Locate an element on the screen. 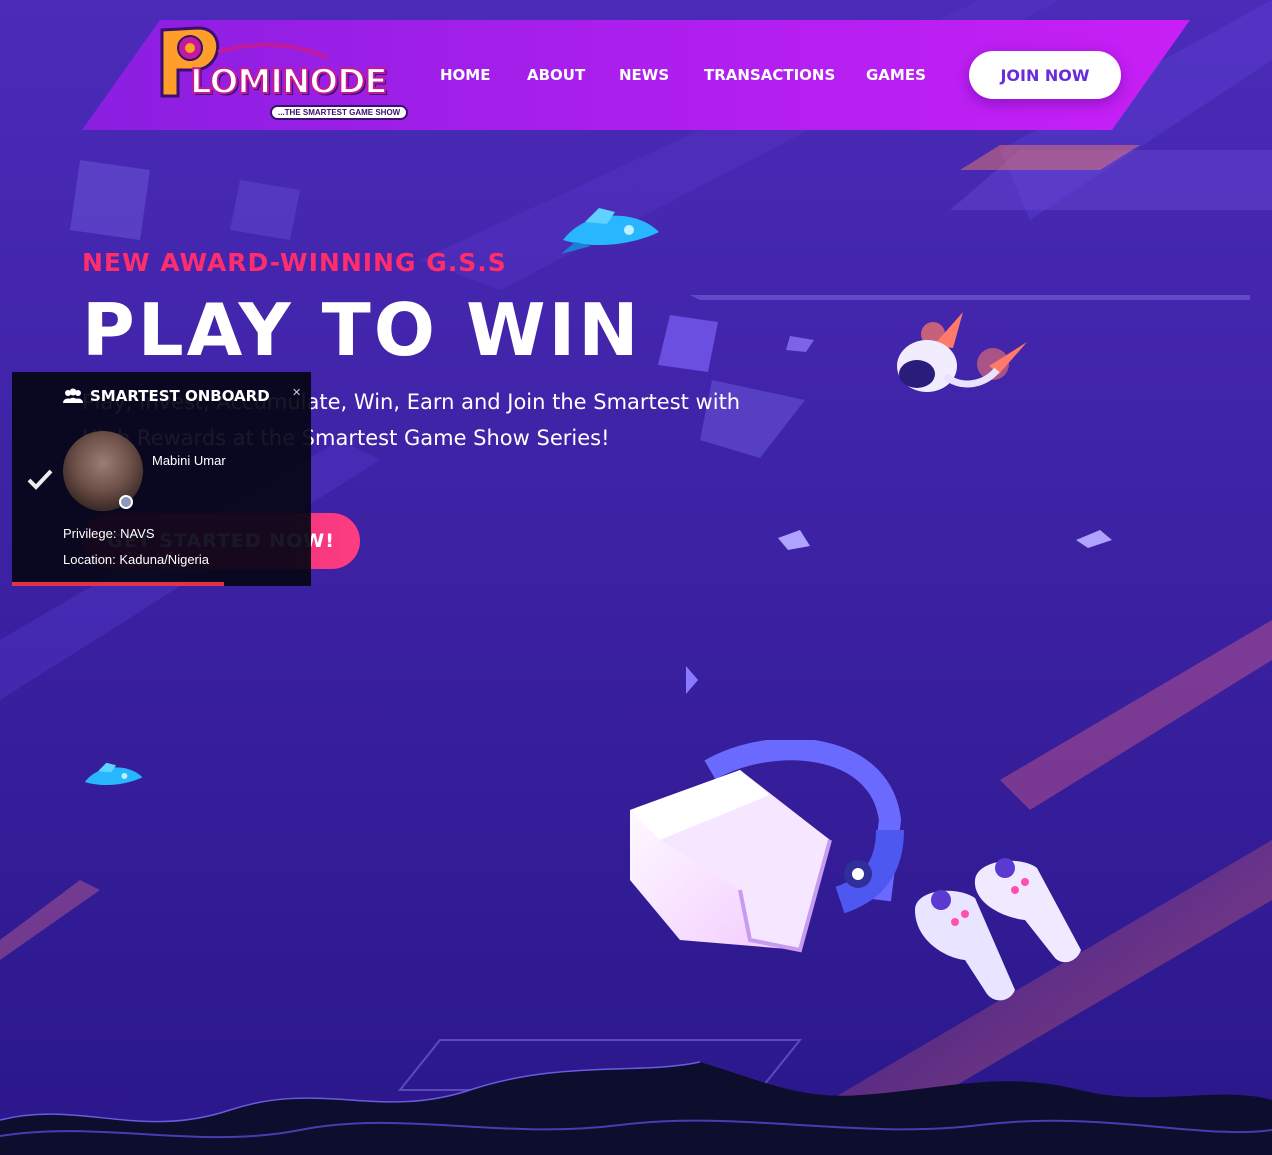 This screenshot has width=1272, height=1155. logo-wordmark: LOMINODE is located at coordinates (289, 82).